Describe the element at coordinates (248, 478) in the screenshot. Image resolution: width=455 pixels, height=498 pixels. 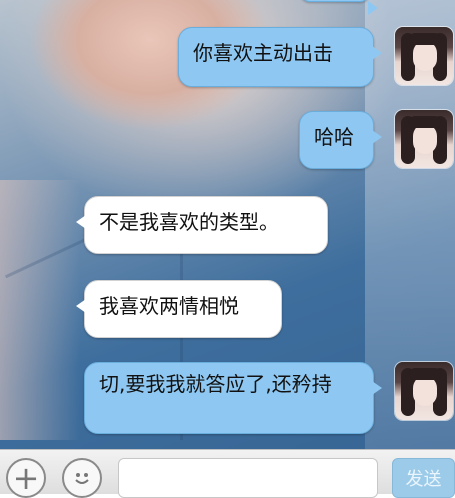
I see `message-input` at that location.